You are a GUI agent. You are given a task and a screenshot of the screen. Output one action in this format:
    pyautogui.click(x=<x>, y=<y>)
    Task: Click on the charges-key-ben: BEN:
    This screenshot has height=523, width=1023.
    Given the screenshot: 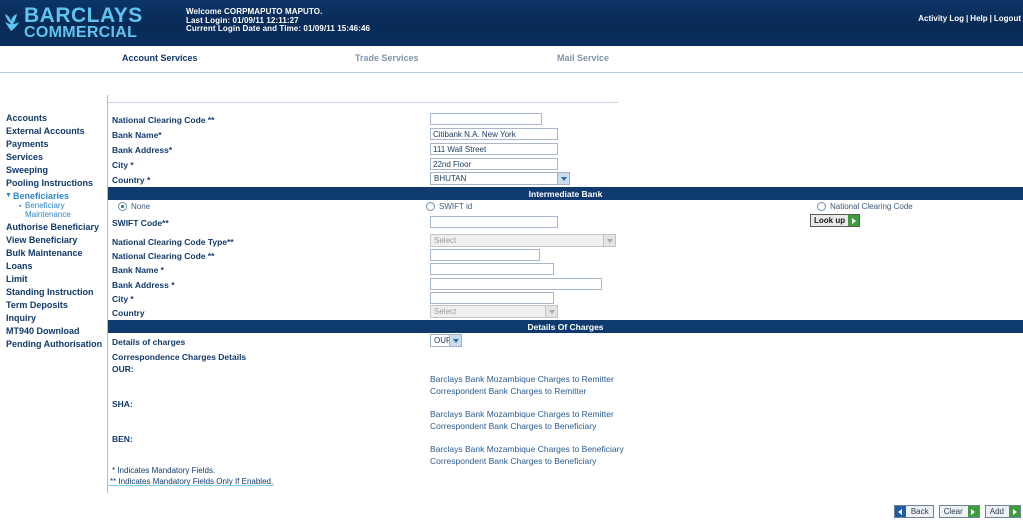 What is the action you would take?
    pyautogui.click(x=122, y=439)
    